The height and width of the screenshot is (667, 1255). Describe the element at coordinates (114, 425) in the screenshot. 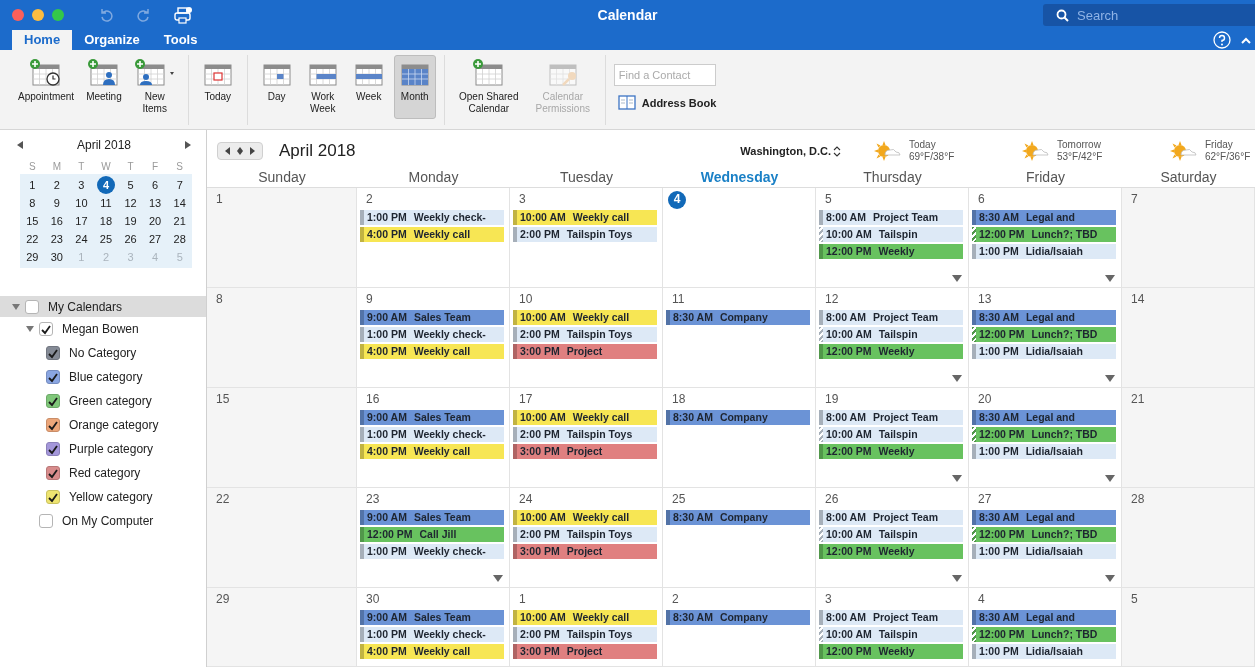

I see `calendar-name: Orange category` at that location.